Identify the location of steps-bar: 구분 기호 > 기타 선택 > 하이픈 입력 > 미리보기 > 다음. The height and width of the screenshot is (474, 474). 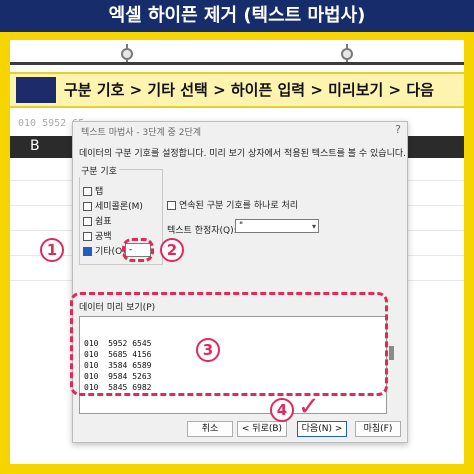
(237, 90).